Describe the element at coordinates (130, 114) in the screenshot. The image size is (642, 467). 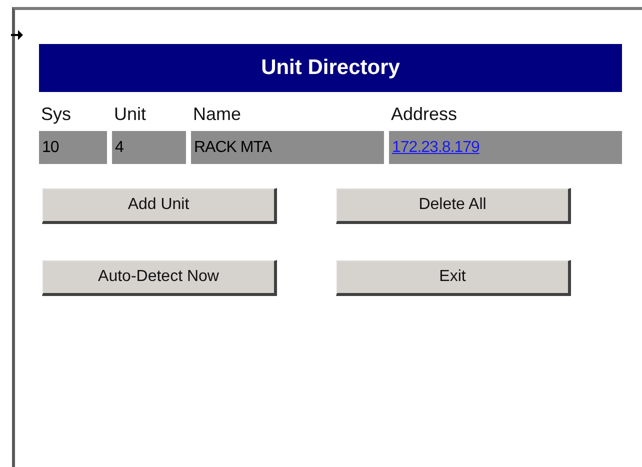
I see `column-header: Unit` at that location.